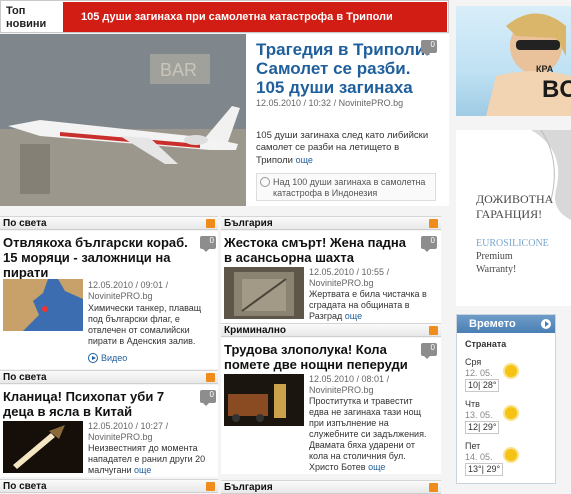 The height and width of the screenshot is (494, 571). I want to click on story-meta: 12.05.2010 / 08:01 /NovinitePRO.bg, so click(349, 384).